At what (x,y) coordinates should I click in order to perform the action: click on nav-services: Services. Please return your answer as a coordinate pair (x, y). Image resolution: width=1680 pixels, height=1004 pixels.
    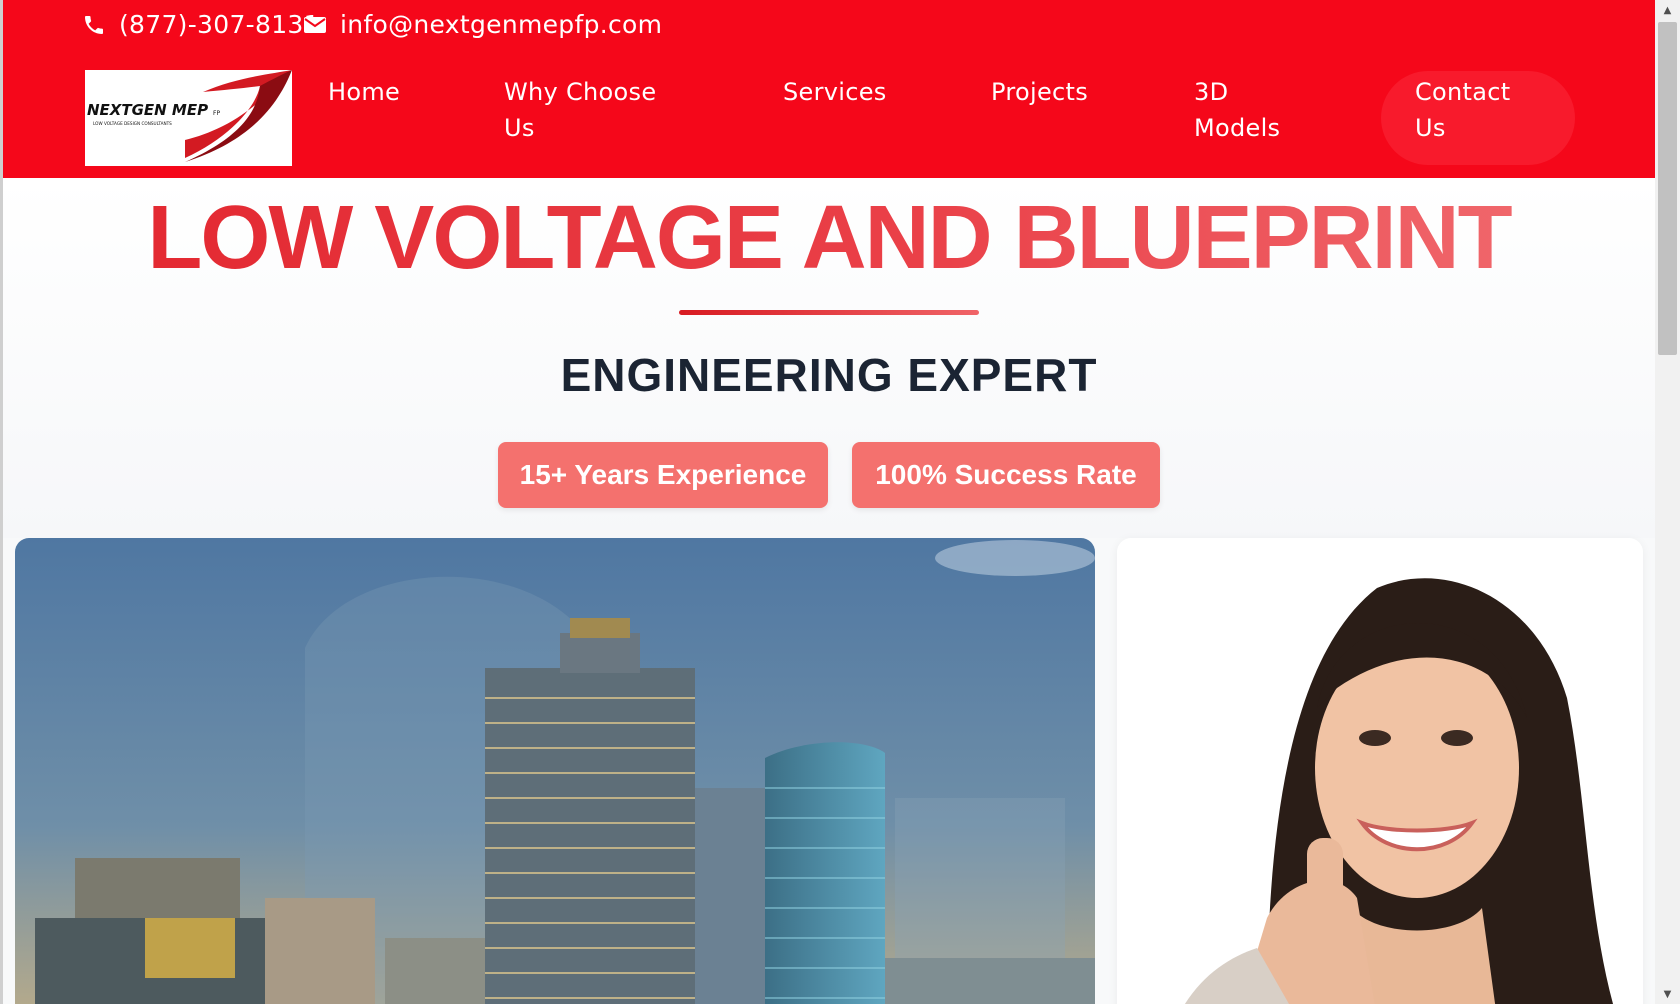
    Looking at the image, I should click on (835, 92).